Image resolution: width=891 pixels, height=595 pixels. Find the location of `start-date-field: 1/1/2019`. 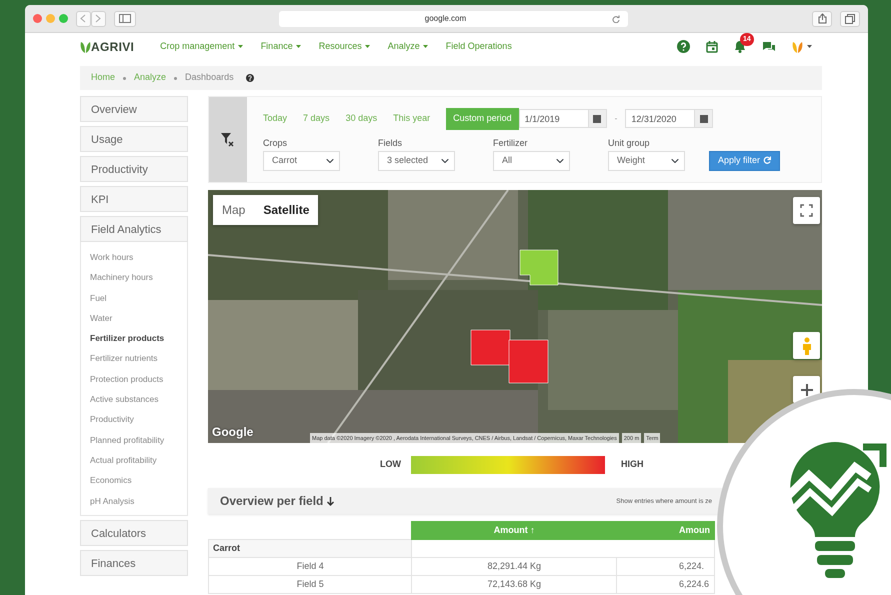

start-date-field: 1/1/2019 is located at coordinates (553, 118).